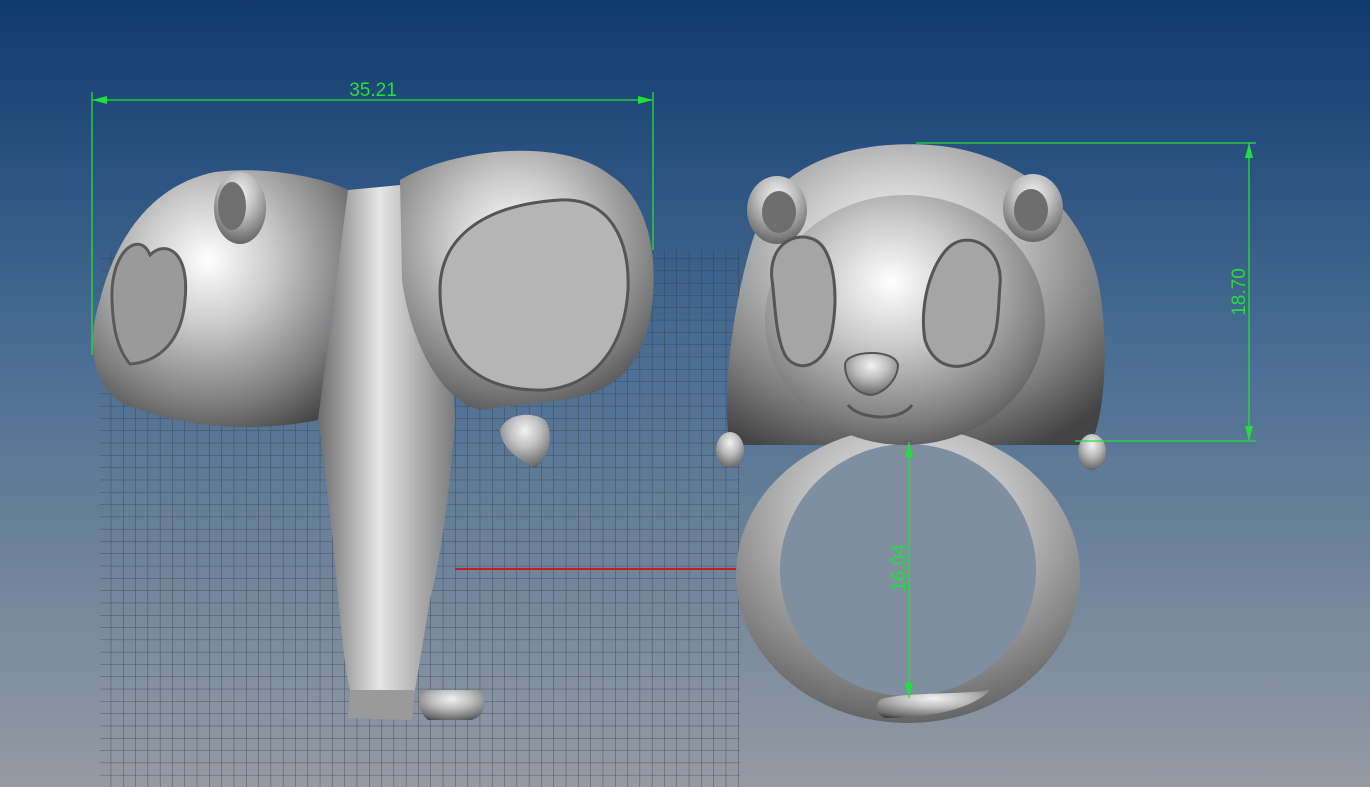 The image size is (1370, 787). Describe the element at coordinates (534, 295) in the screenshot. I see `side-back-panel` at that location.